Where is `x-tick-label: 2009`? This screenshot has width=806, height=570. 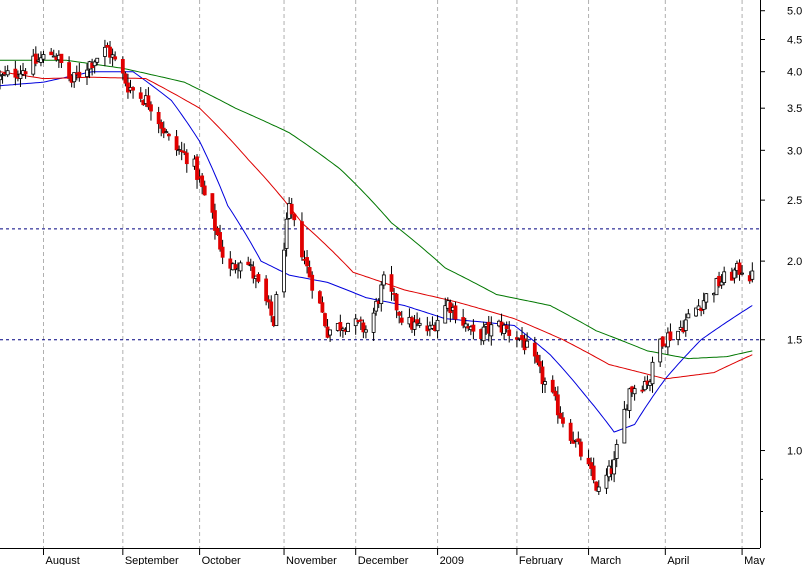
x-tick-label: 2009 is located at coordinates (452, 560).